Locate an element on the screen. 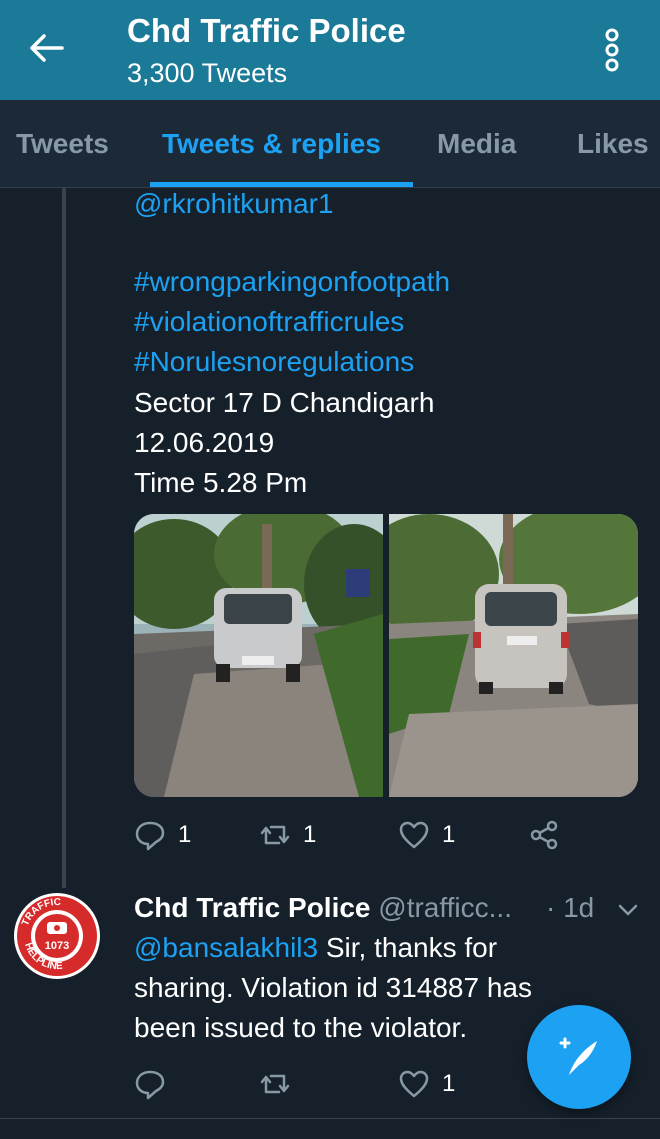  tweet-text-segment: Sir, thanks for is located at coordinates (408, 947).